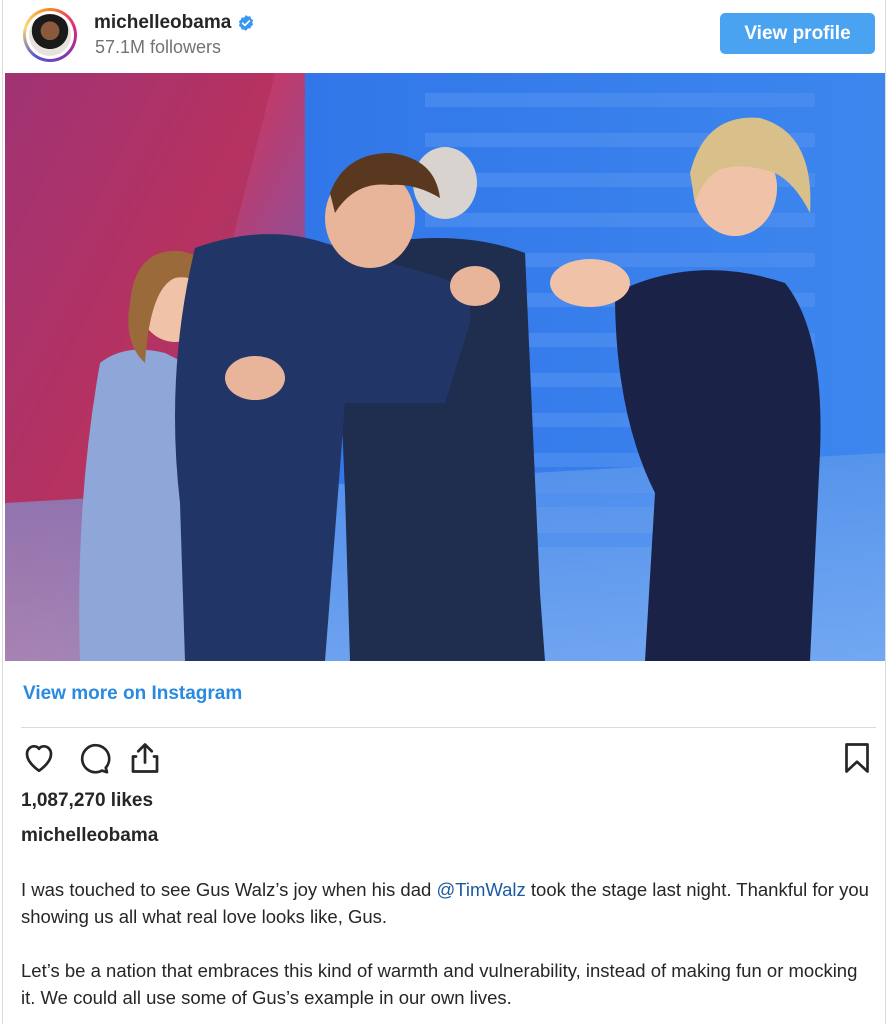 This screenshot has height=1024, width=887. I want to click on view-profile-button: View profile, so click(797, 33).